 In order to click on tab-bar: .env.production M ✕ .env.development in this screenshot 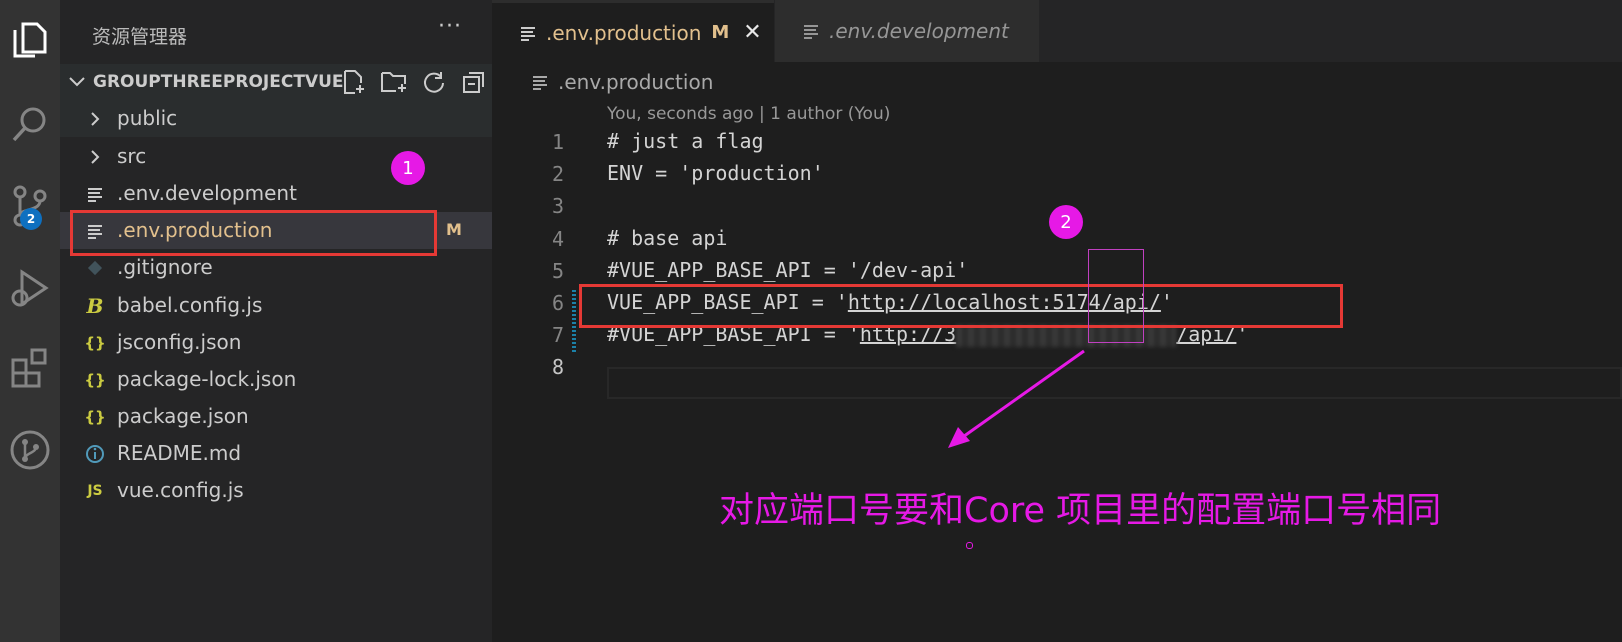, I will do `click(1057, 31)`.